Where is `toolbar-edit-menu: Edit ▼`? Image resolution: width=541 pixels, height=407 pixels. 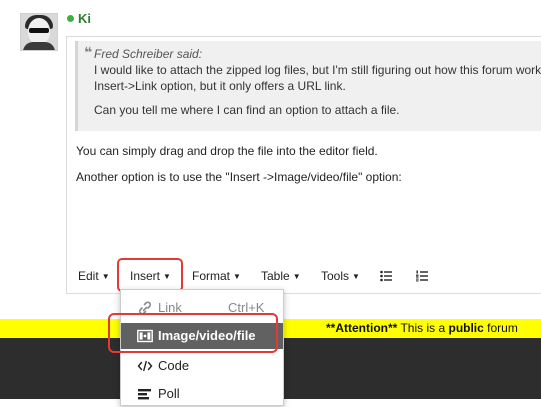
toolbar-edit-menu: Edit ▼ is located at coordinates (94, 276).